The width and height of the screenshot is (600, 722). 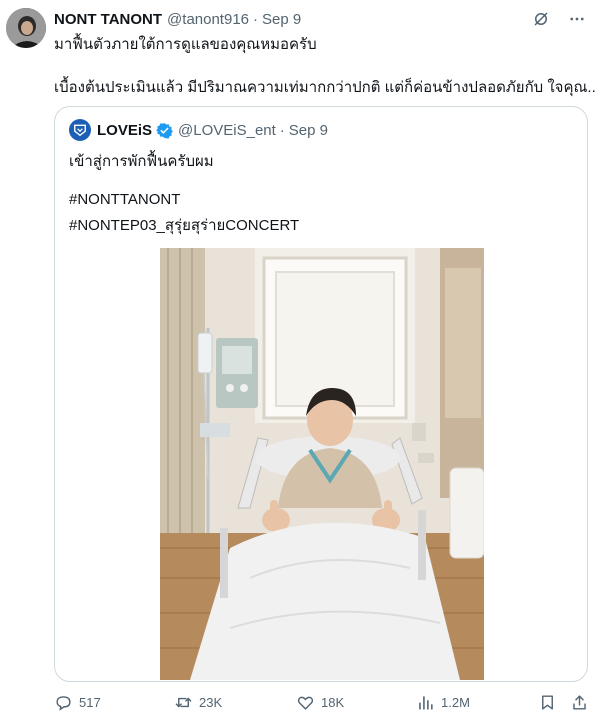 I want to click on hashtag-nonttanont: #NONTTANONT, so click(x=124, y=199).